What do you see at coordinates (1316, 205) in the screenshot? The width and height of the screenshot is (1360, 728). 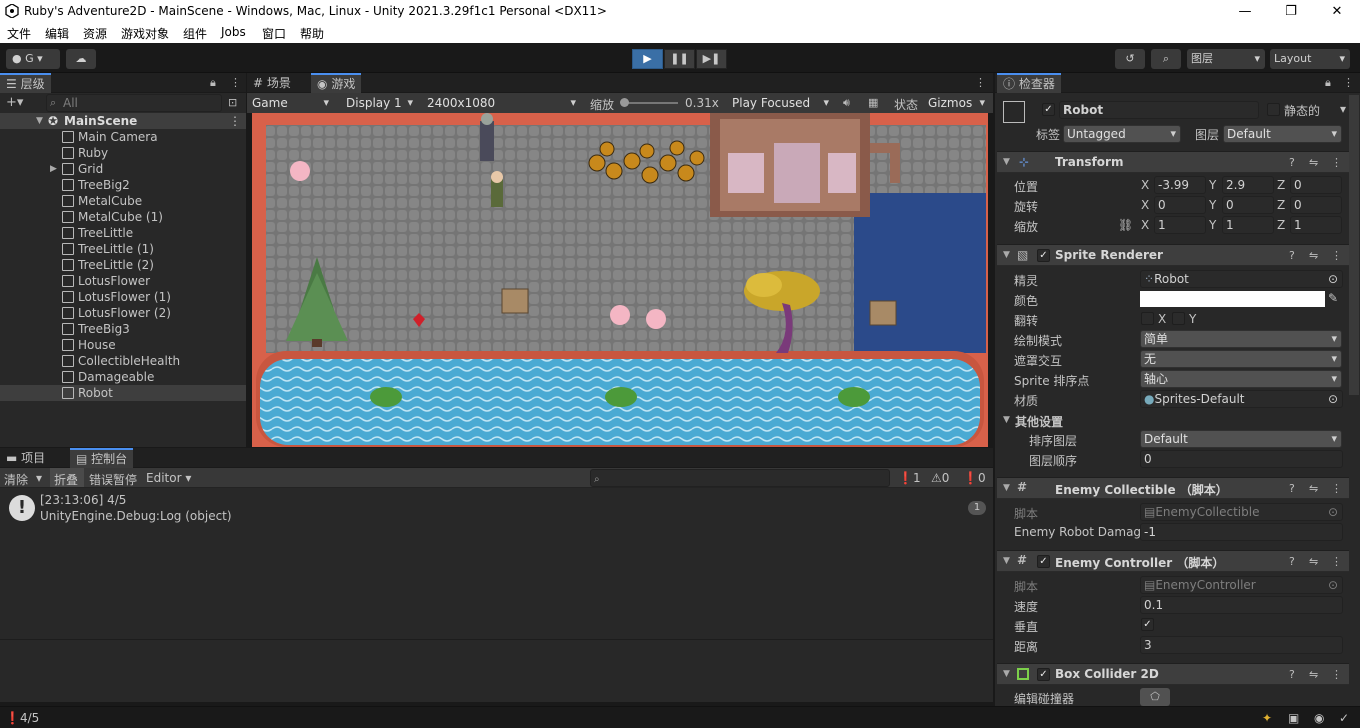 I see `transform-rotation-z-input: 0` at bounding box center [1316, 205].